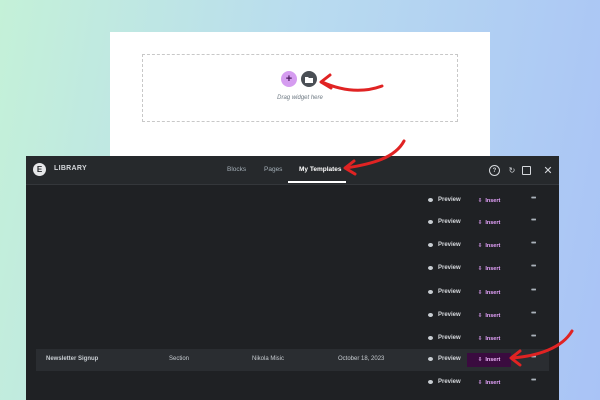  What do you see at coordinates (236, 169) in the screenshot?
I see `tab-blocks: Blocks` at bounding box center [236, 169].